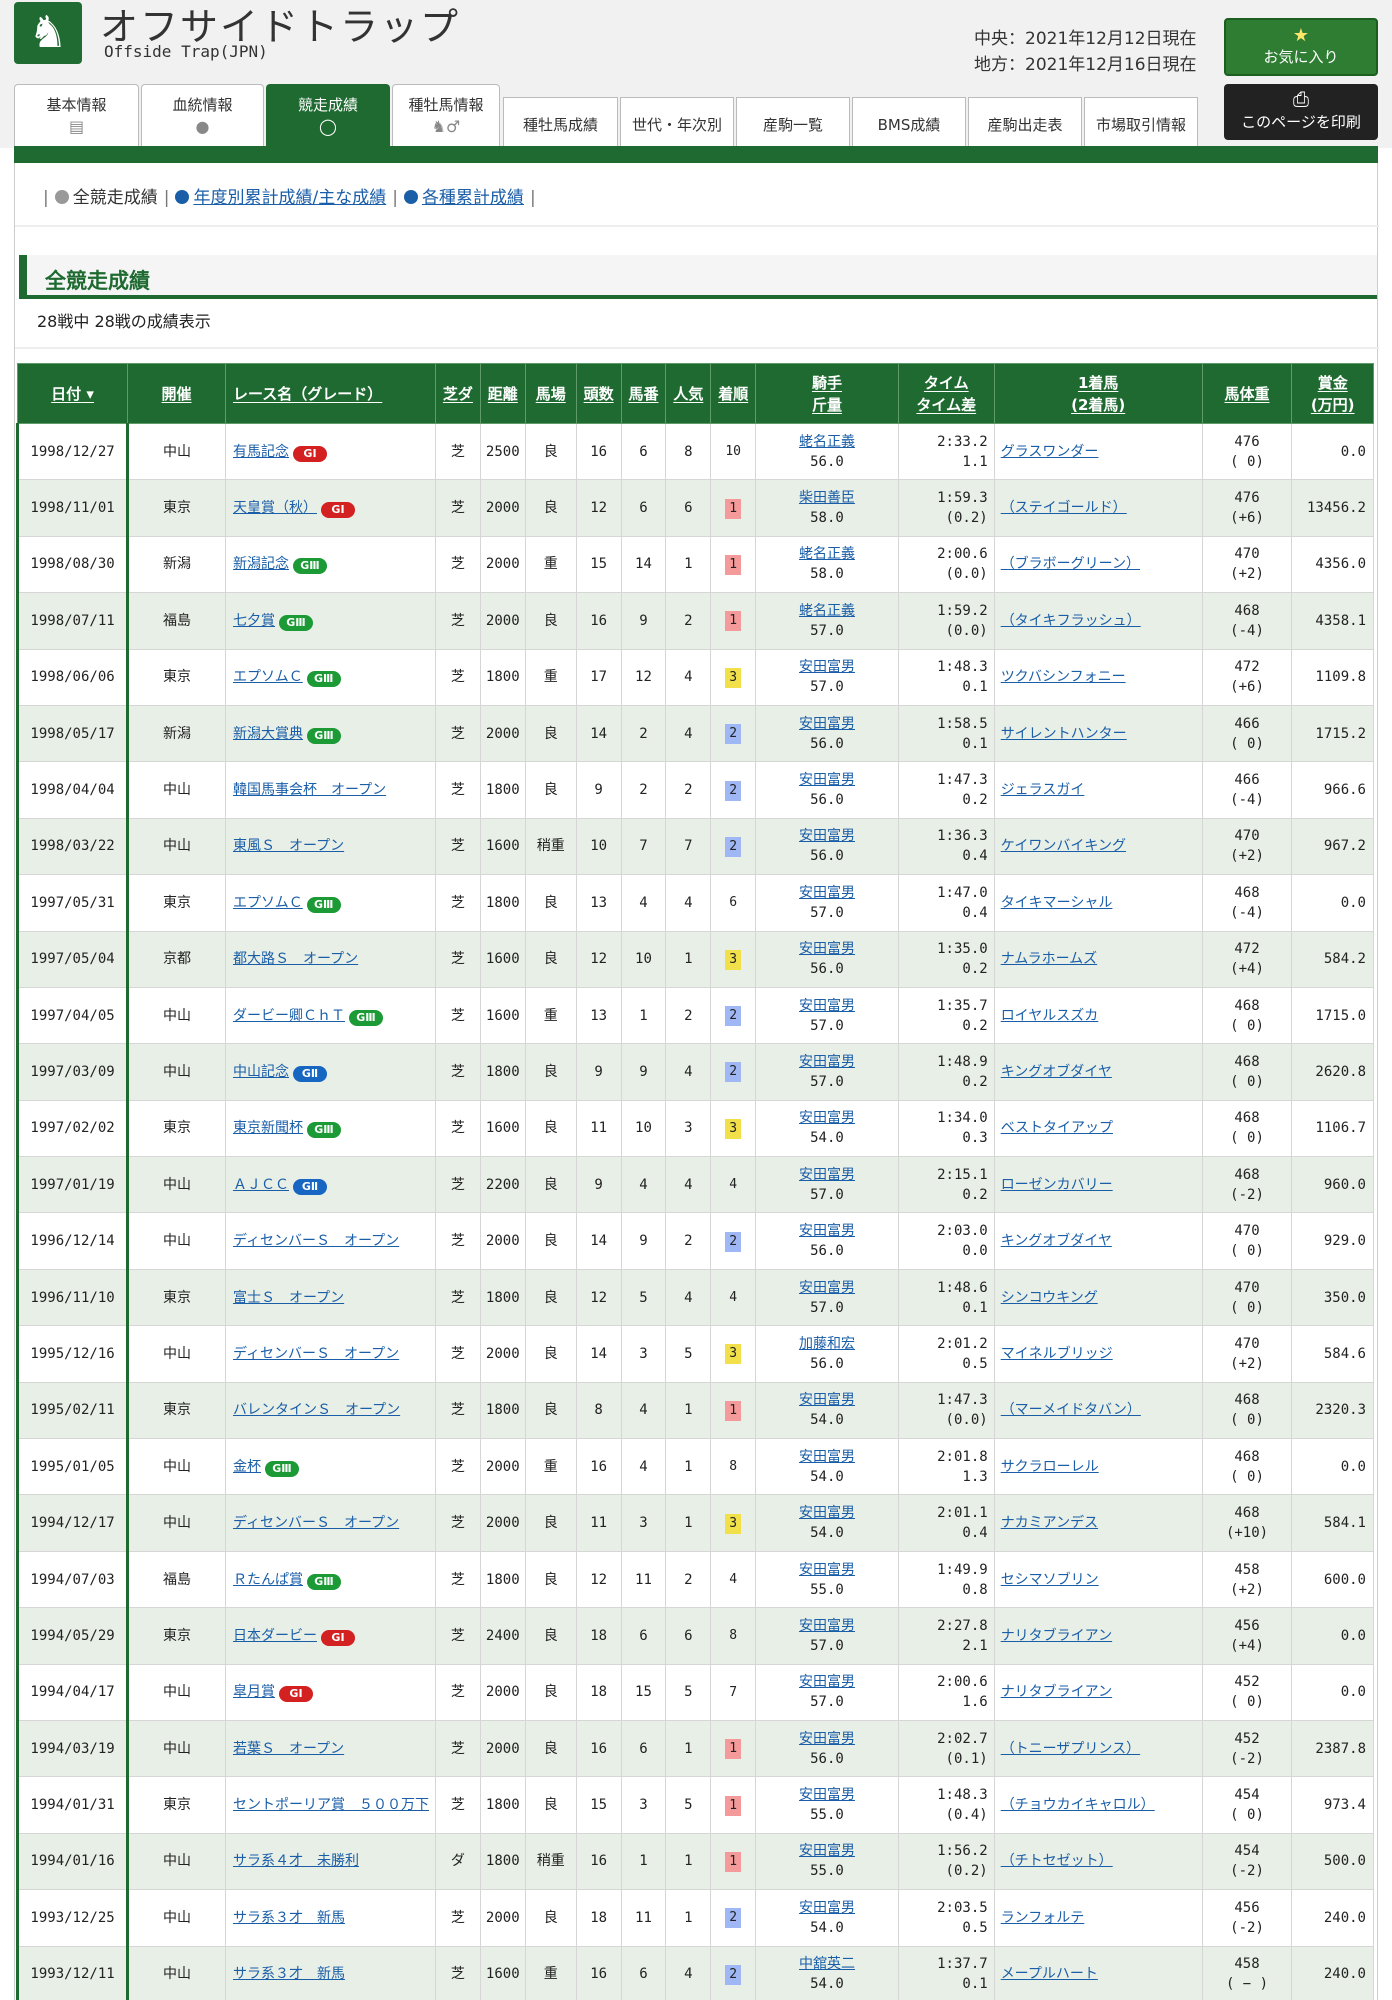 The image size is (1392, 2000). I want to click on winner-link: グラスワンダー, so click(1050, 452).